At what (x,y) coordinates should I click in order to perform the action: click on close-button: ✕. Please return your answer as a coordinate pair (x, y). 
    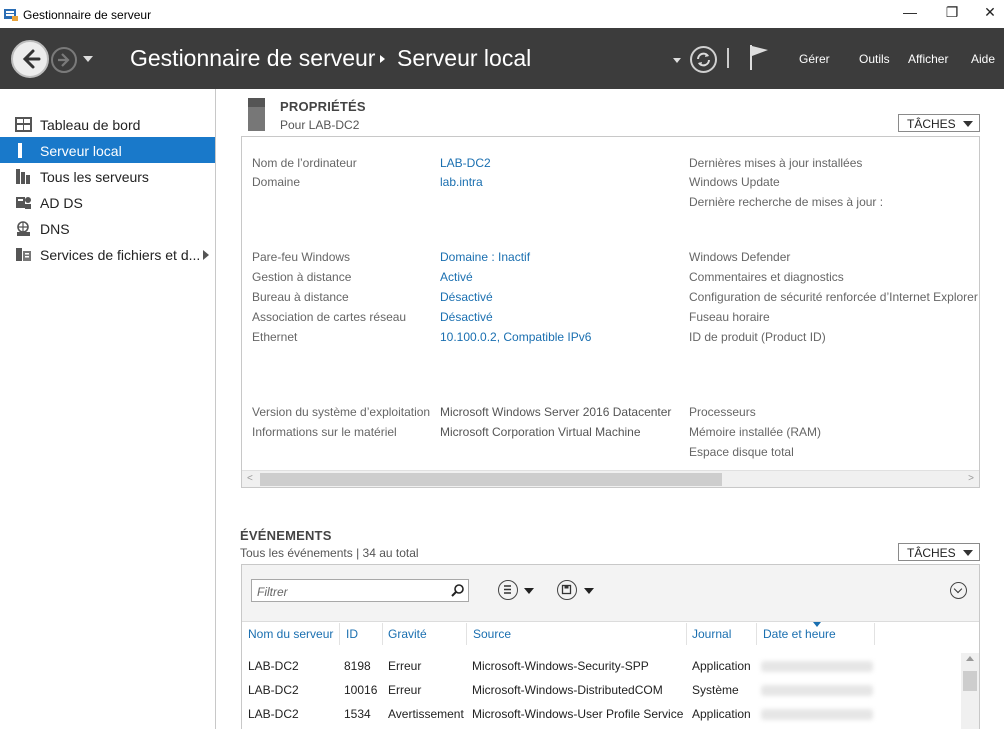
    Looking at the image, I should click on (990, 14).